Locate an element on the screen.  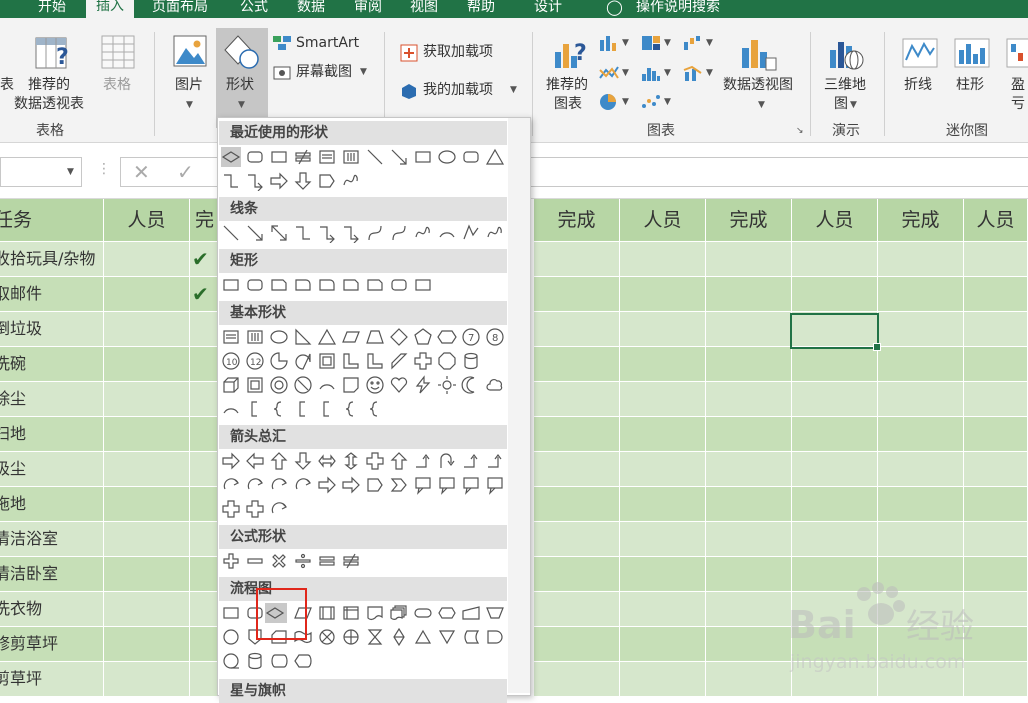
shape-display-icon is located at coordinates (303, 661).